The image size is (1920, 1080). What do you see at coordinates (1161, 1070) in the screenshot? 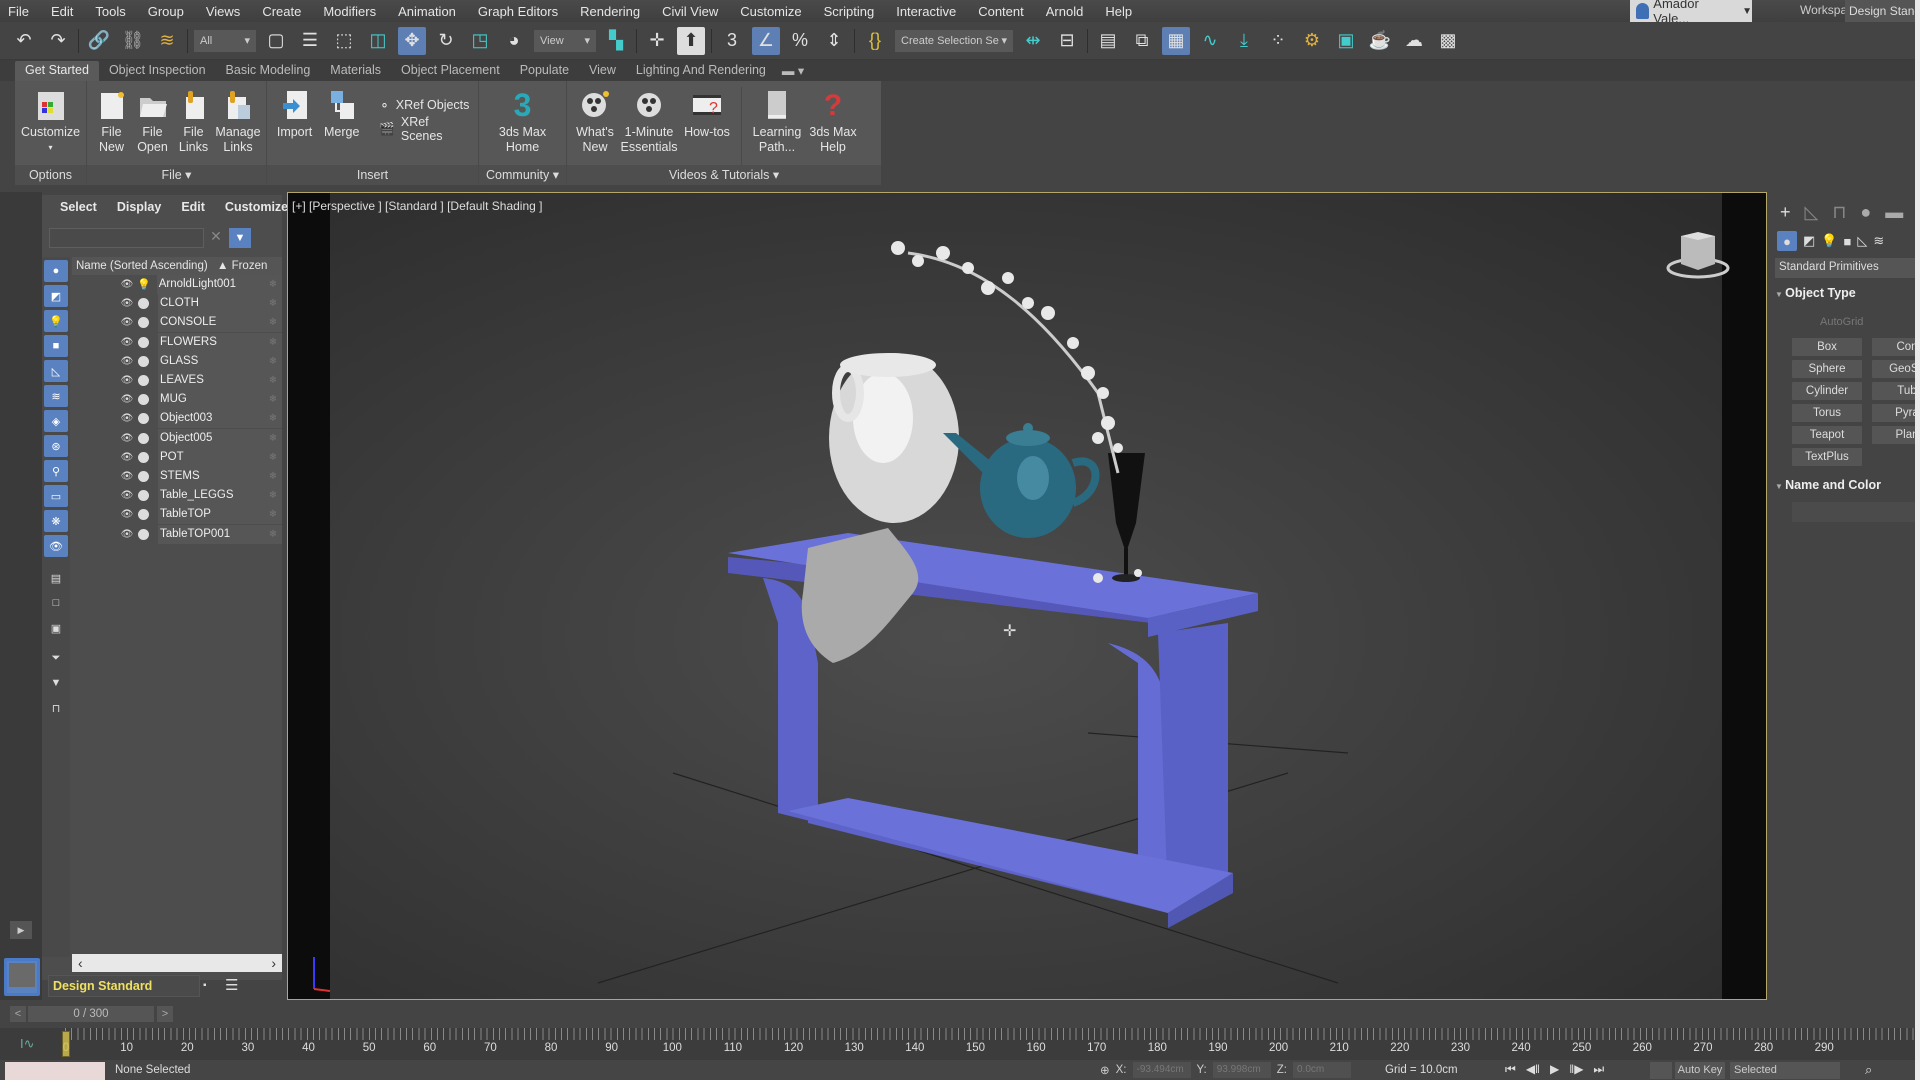
I see `x-coordinate-field: -93.494cm` at bounding box center [1161, 1070].